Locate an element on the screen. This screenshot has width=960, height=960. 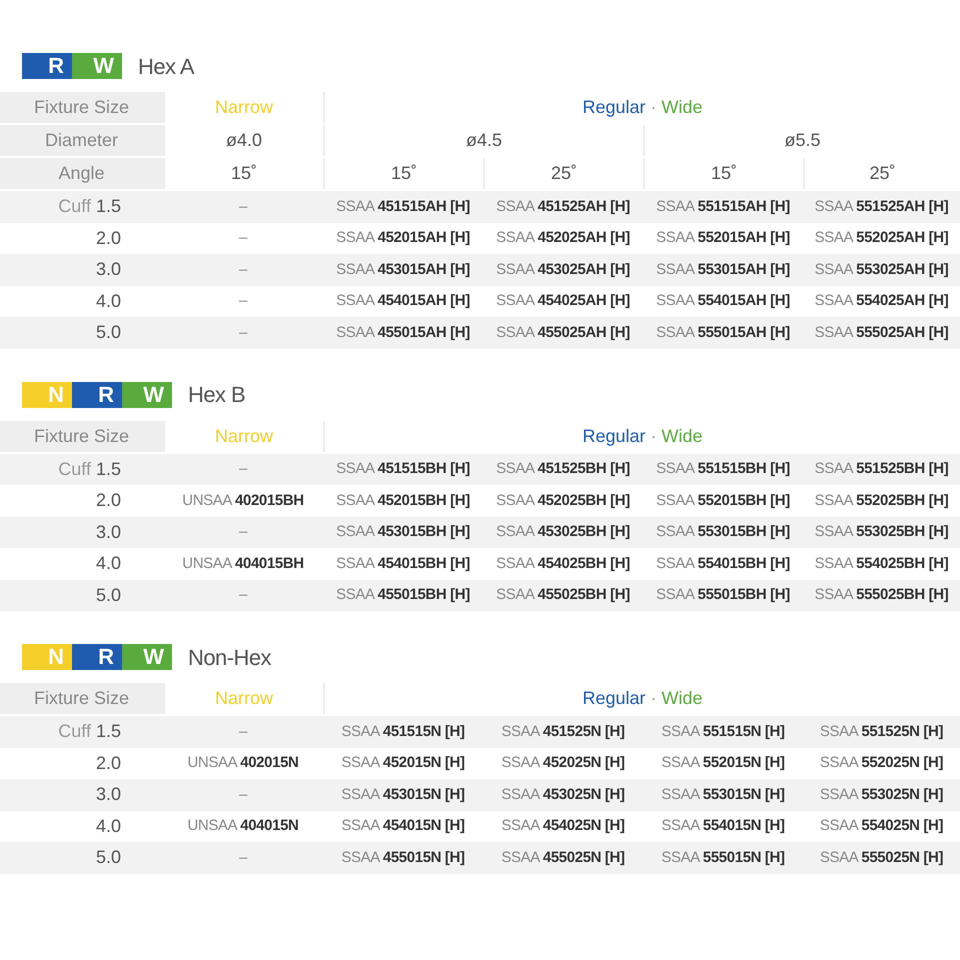
table-cell-text: SSAA 451515N [H] is located at coordinates (403, 732).